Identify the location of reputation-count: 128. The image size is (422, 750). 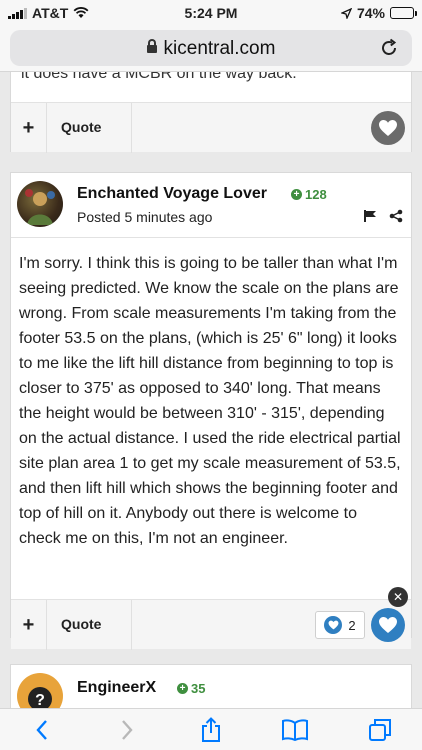
(316, 194).